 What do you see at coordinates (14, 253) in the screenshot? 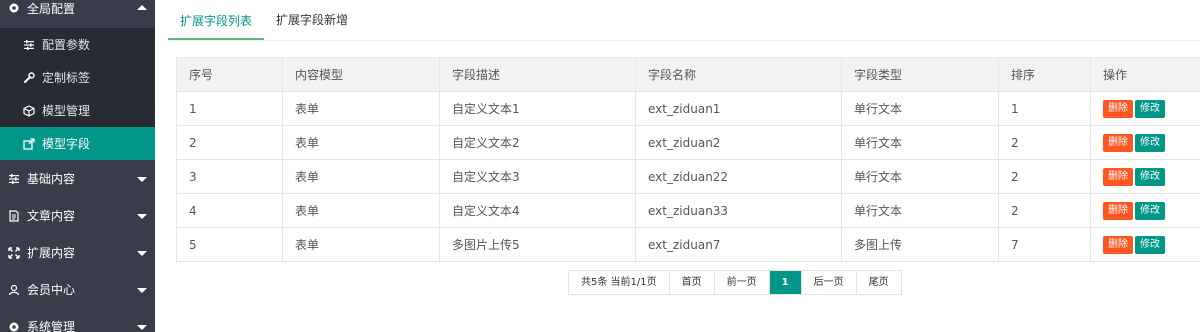
I see `expand-icon` at bounding box center [14, 253].